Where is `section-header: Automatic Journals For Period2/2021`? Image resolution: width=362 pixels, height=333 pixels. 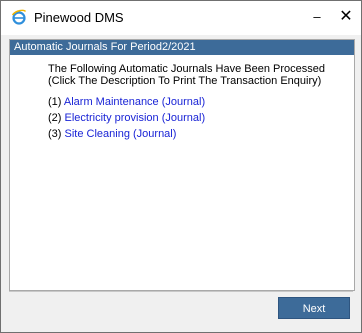 section-header: Automatic Journals For Period2/2021 is located at coordinates (182, 47).